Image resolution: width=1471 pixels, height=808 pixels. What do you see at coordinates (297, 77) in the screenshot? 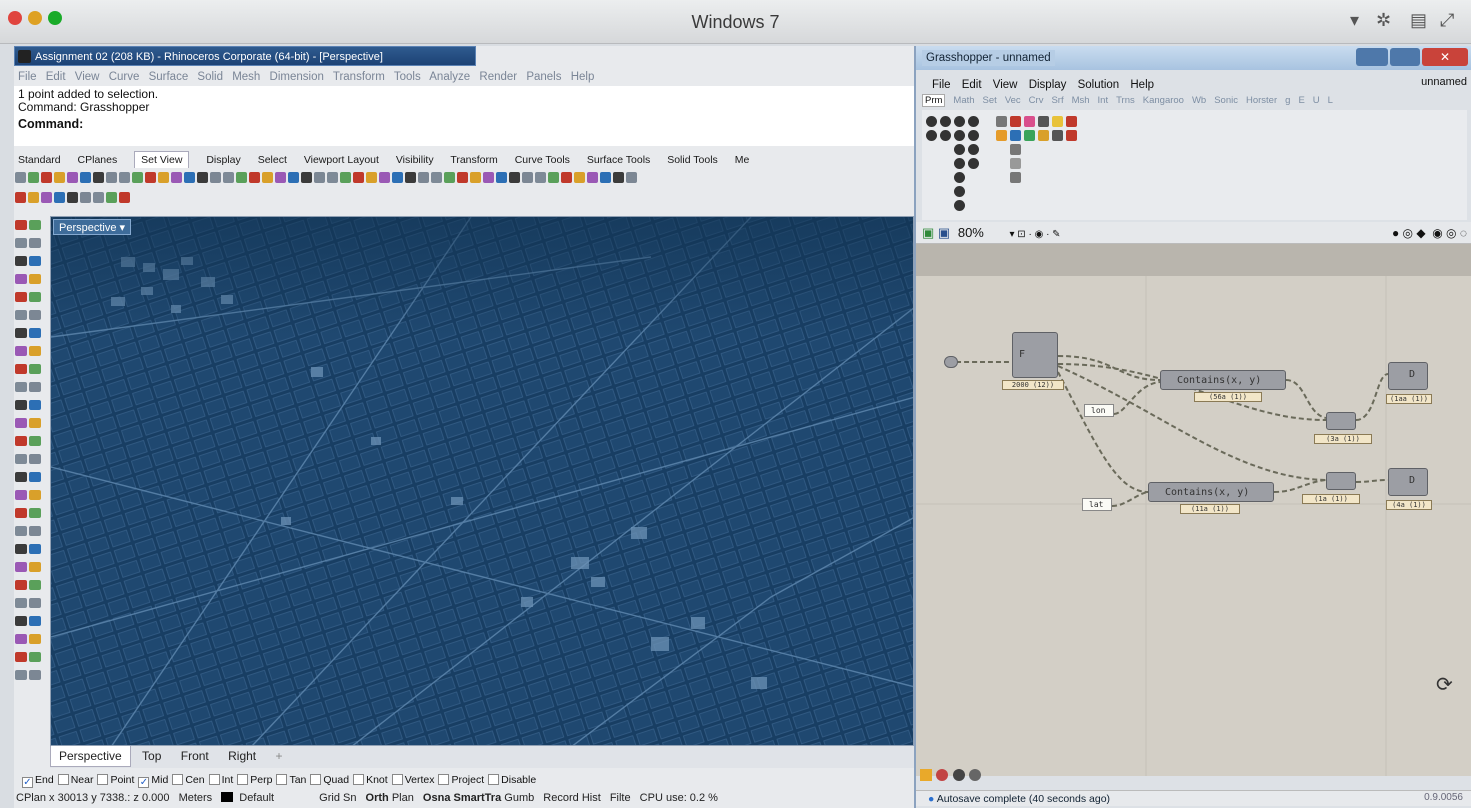
I see `menu-dimension: Dimension` at bounding box center [297, 77].